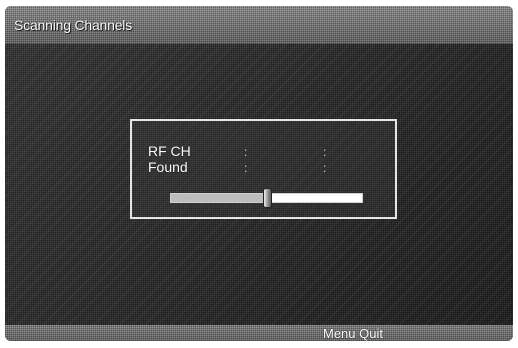 The width and height of the screenshot is (518, 348). Describe the element at coordinates (168, 167) in the screenshot. I see `found-label: Found` at that location.